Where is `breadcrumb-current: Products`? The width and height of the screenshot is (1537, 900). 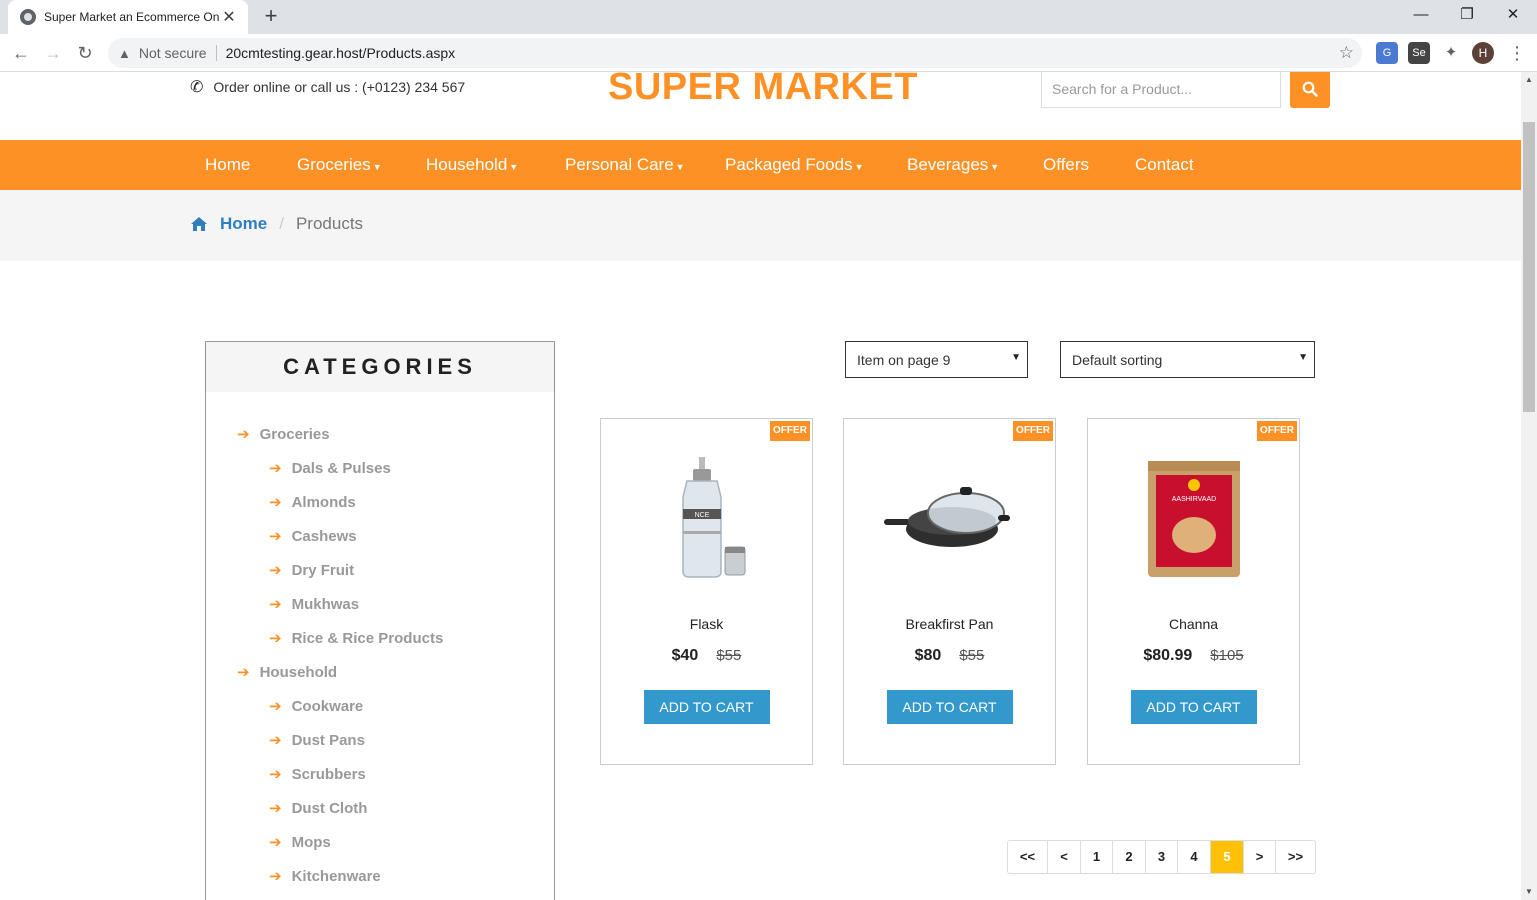 breadcrumb-current: Products is located at coordinates (329, 223).